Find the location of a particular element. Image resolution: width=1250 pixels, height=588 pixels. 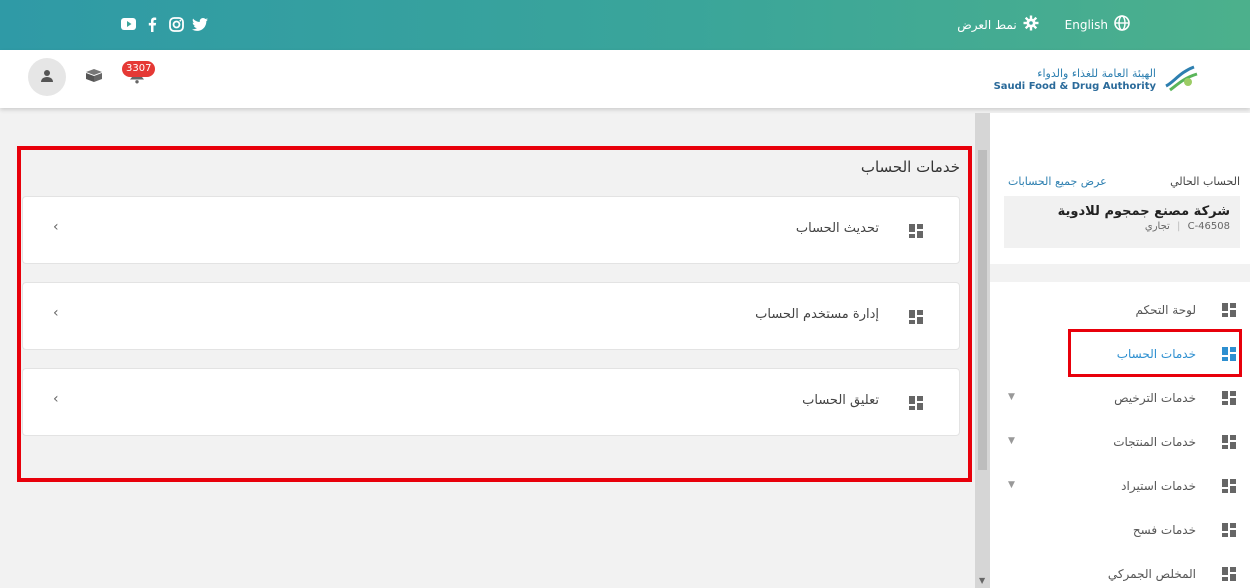

sidebar-item-label: خدمات المنتجات is located at coordinates (1154, 442).